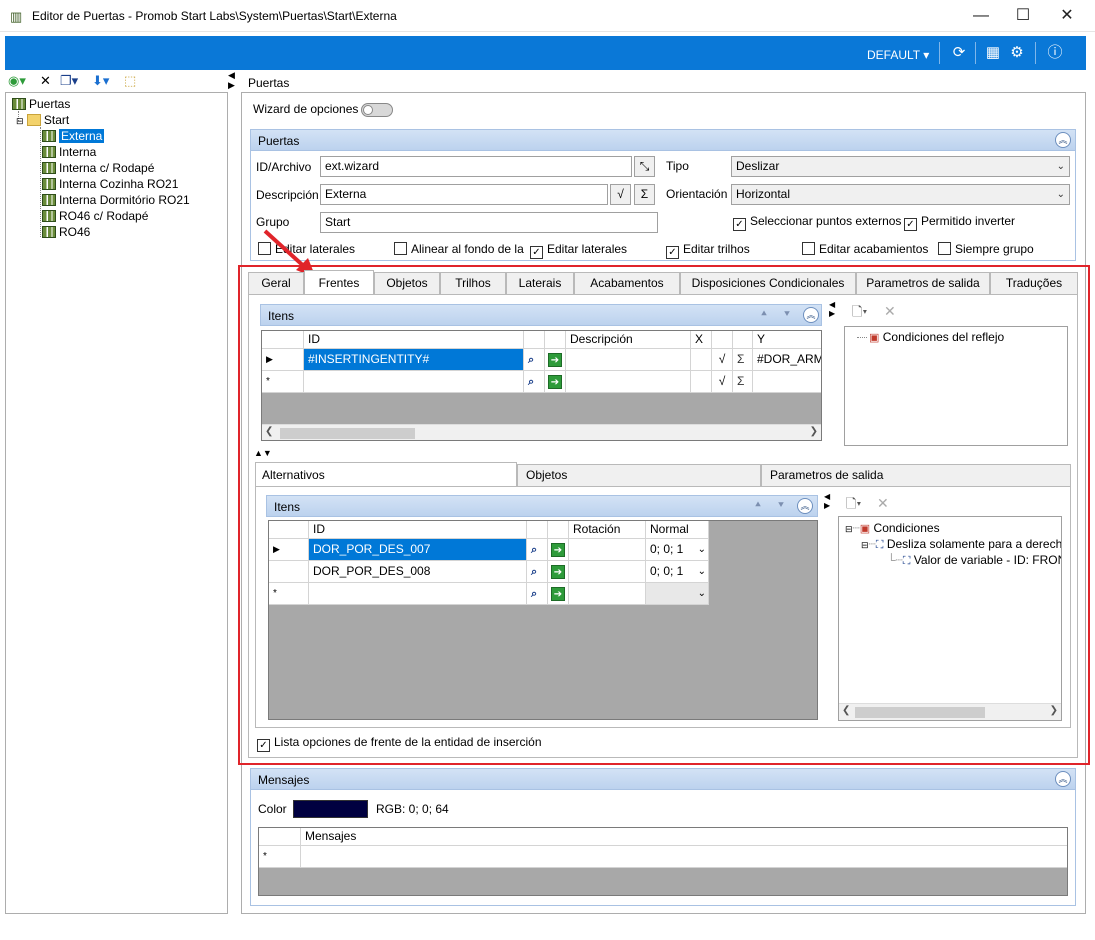 This screenshot has width=1095, height=940. I want to click on col-descripcion: Descripción, so click(628, 340).